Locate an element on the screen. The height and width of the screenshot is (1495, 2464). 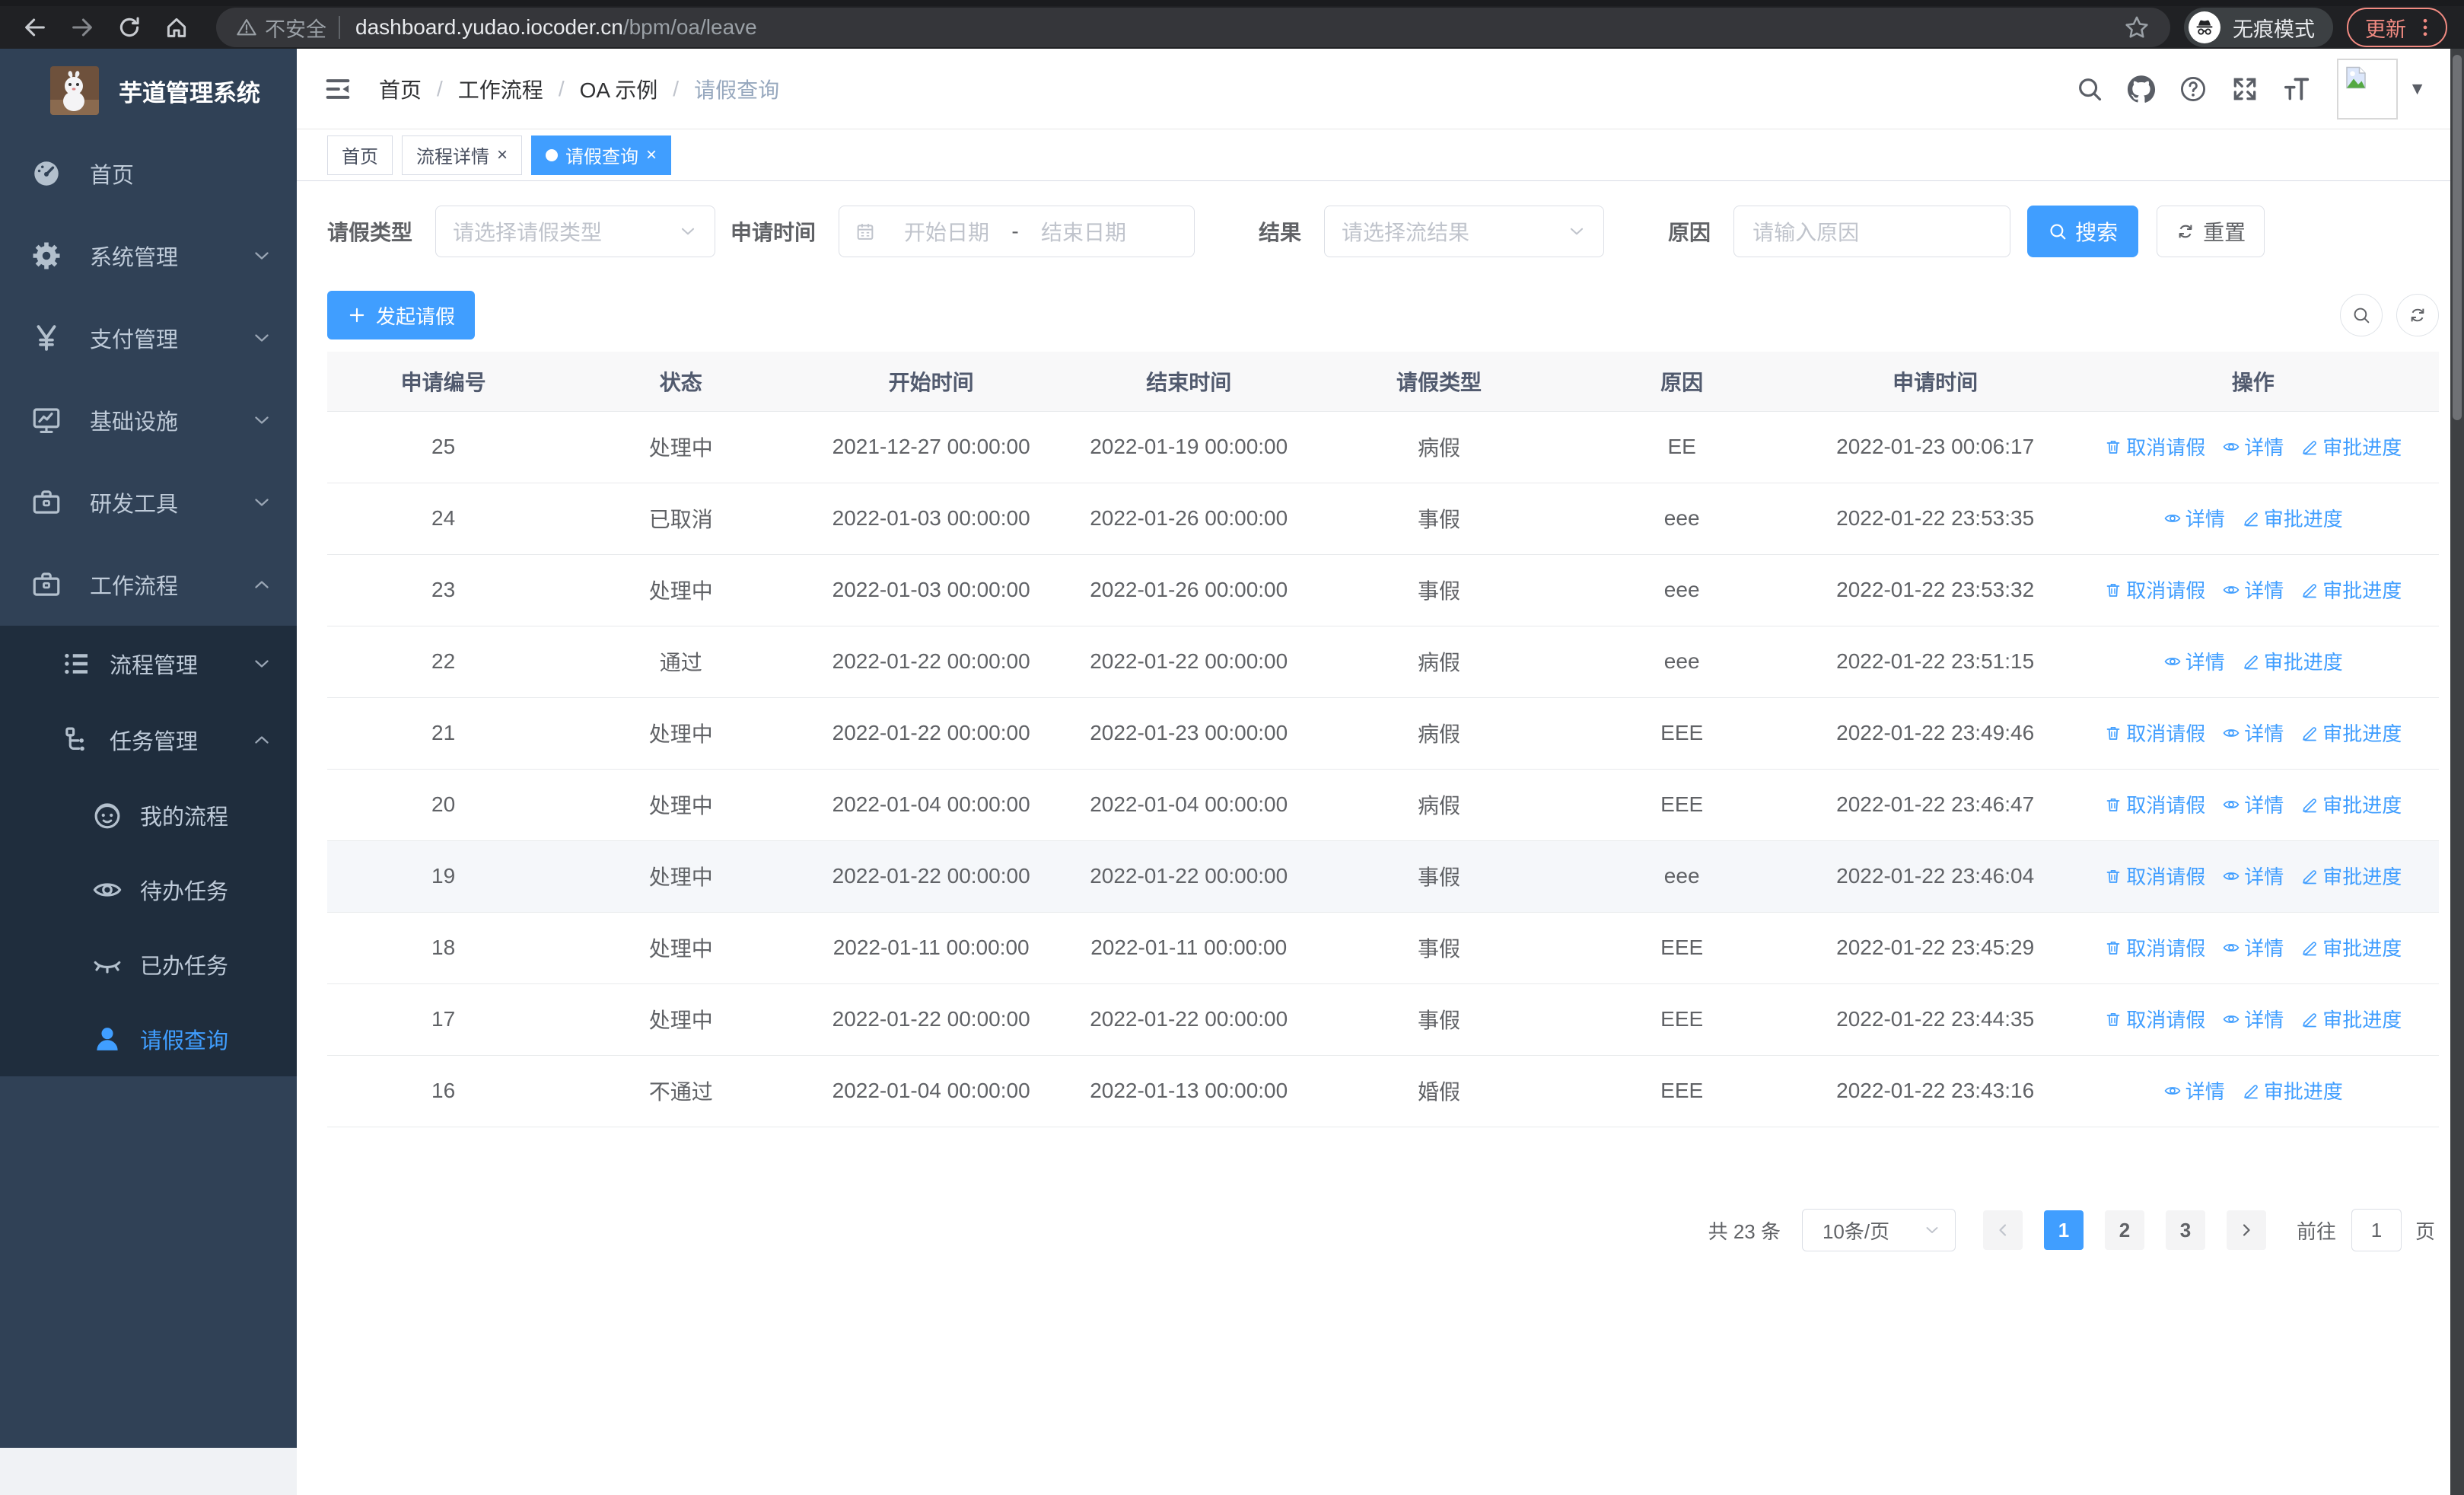
sidebar-item-任务管理: 任务管理 is located at coordinates (148, 740).